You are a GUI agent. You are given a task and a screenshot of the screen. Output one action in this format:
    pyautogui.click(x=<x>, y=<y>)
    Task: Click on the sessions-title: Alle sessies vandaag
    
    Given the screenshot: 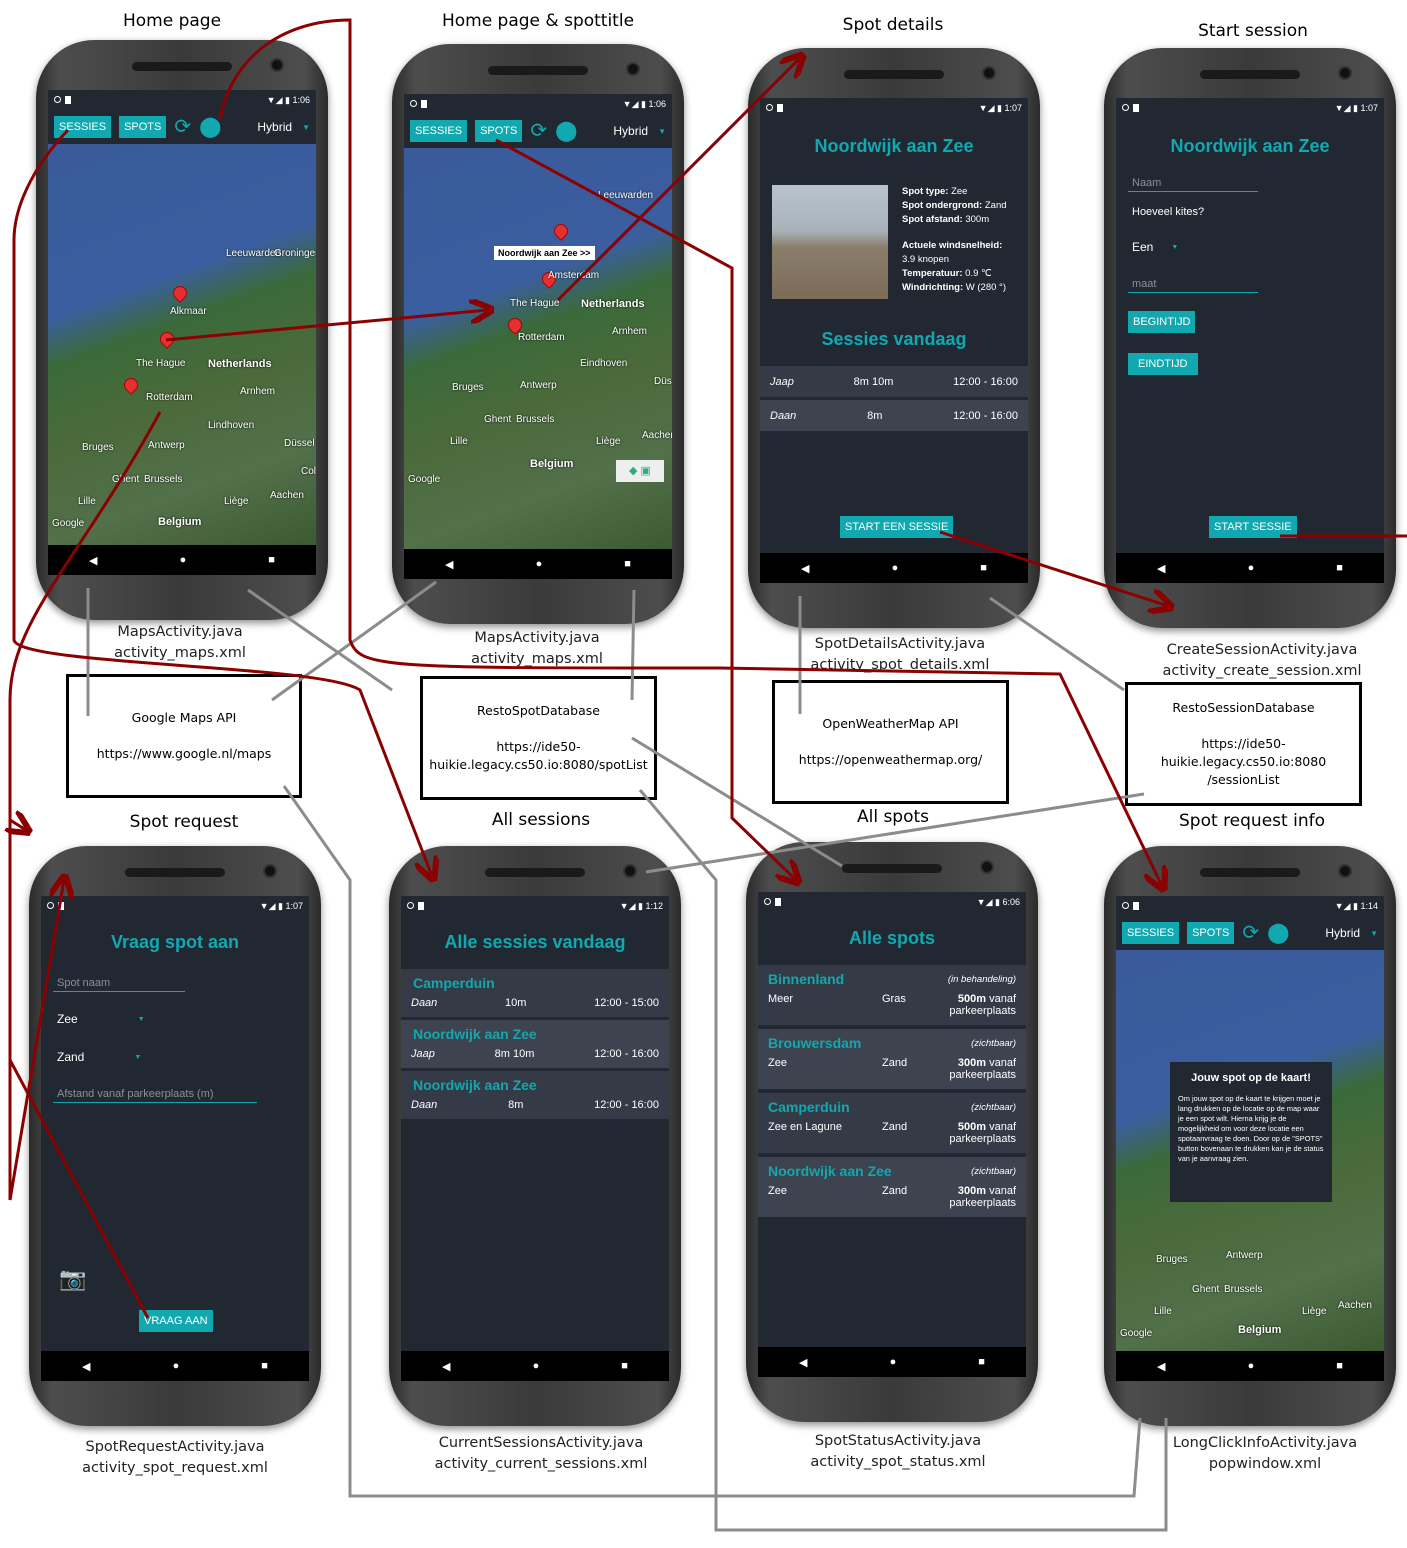 What is the action you would take?
    pyautogui.click(x=535, y=942)
    